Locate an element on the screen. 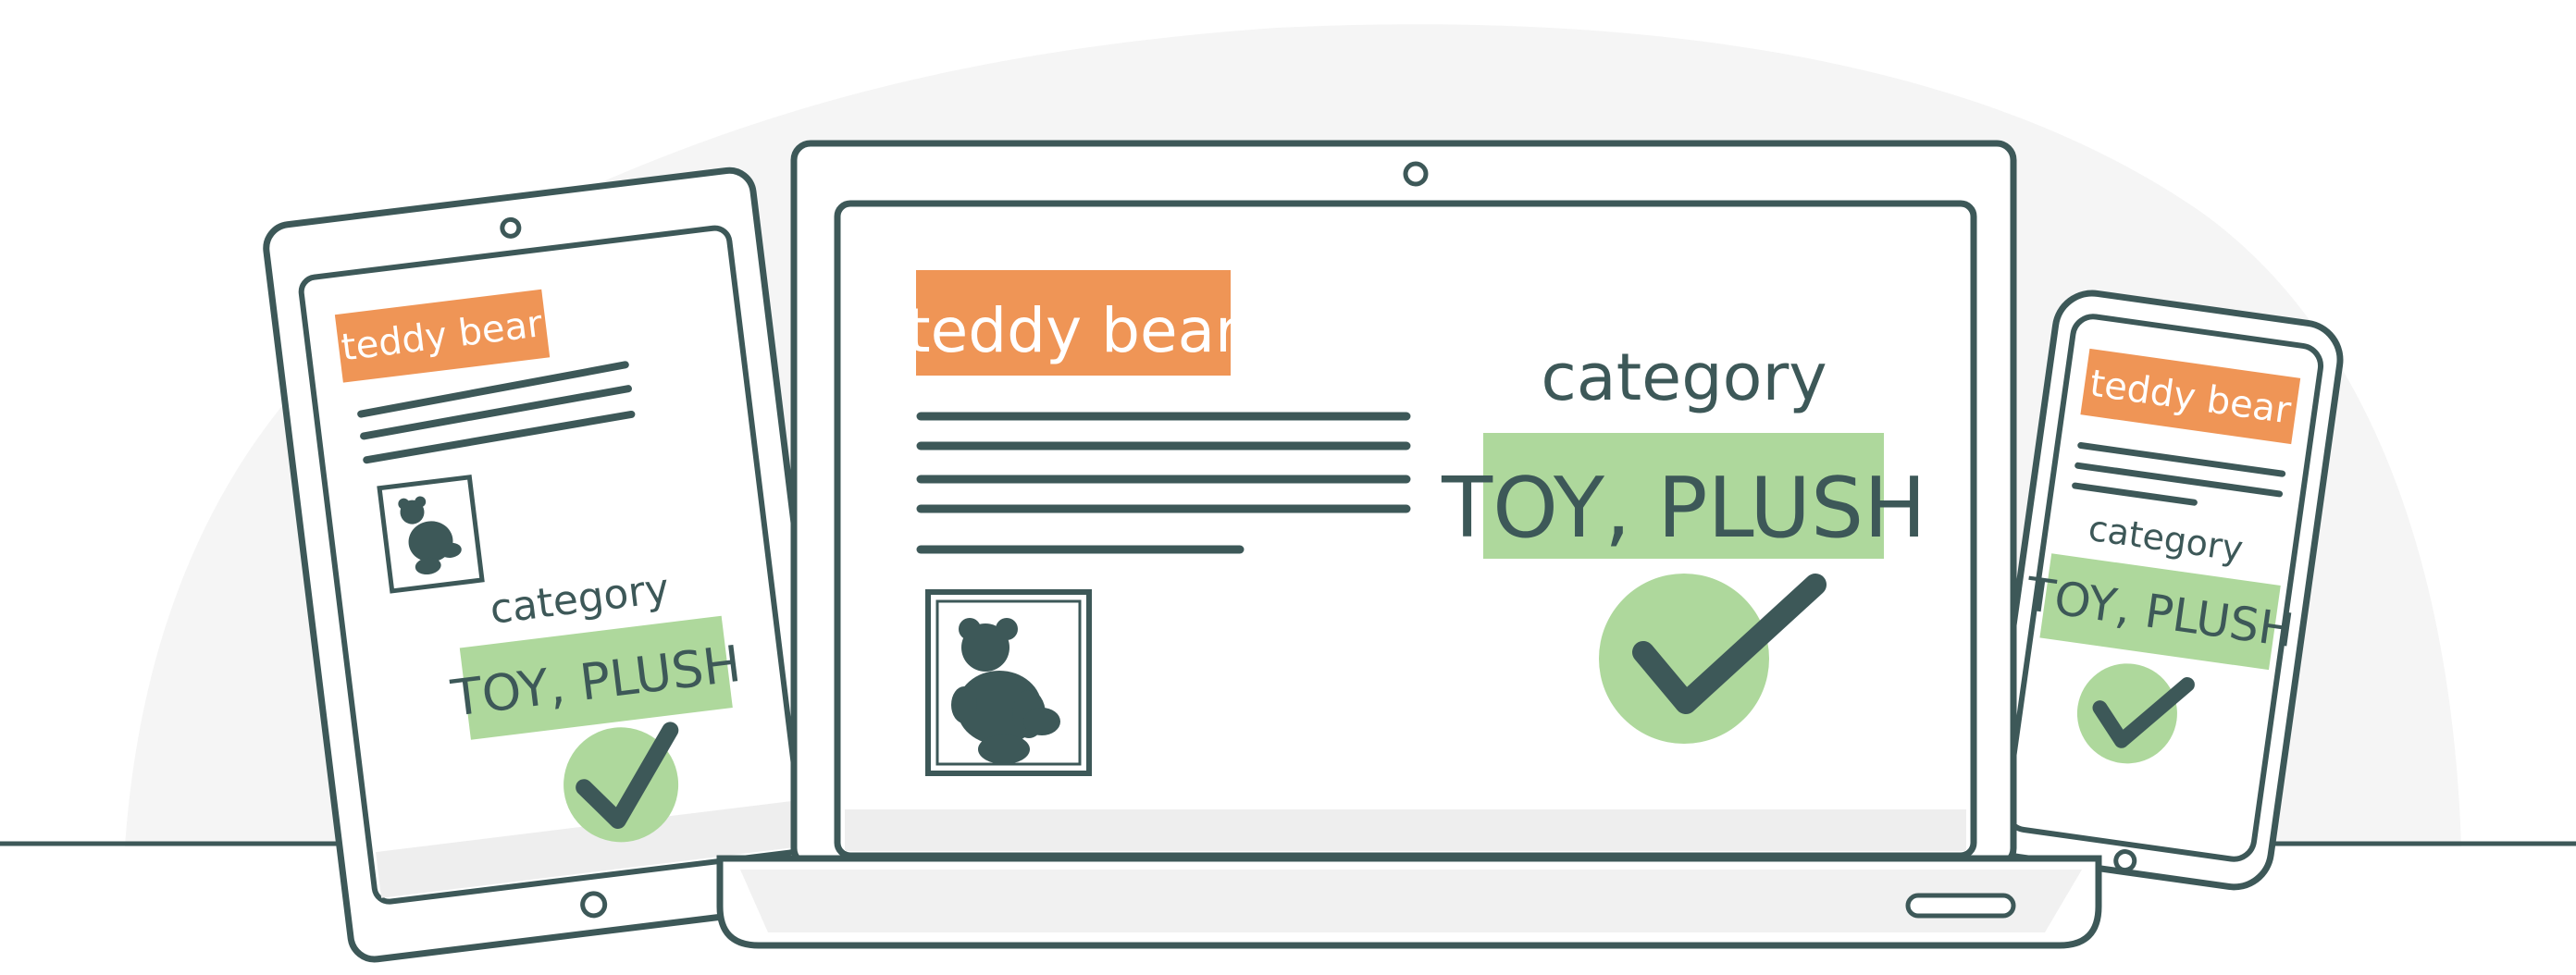 This screenshot has width=2576, height=975. tablet-camera is located at coordinates (511, 227).